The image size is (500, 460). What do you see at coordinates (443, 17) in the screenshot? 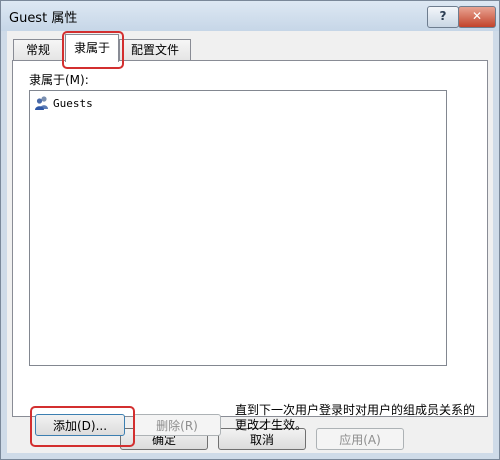
I see `help-button: ?` at bounding box center [443, 17].